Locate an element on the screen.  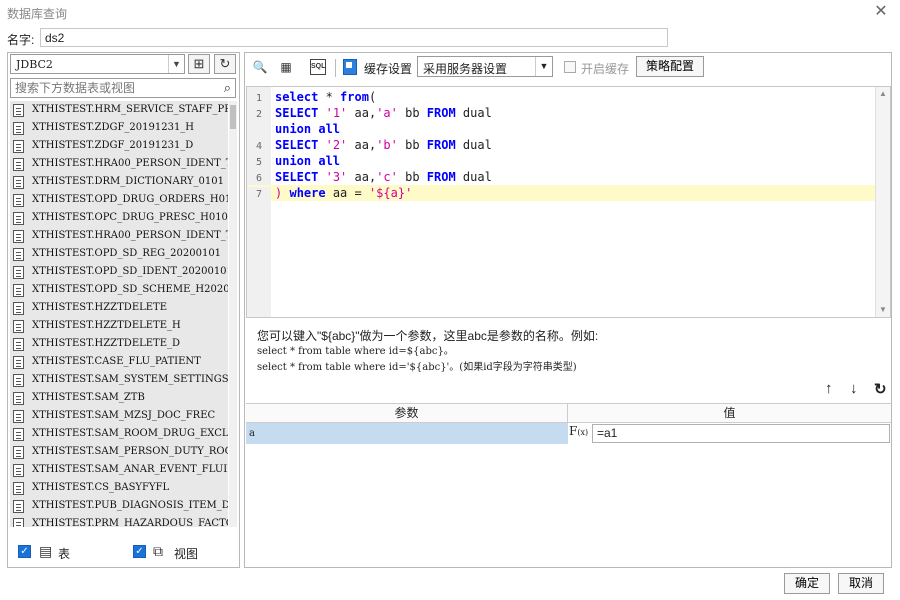
table-list-item: XTHISTEST.SAM_MZSJ_DOC_FREC is located at coordinates (119, 416).